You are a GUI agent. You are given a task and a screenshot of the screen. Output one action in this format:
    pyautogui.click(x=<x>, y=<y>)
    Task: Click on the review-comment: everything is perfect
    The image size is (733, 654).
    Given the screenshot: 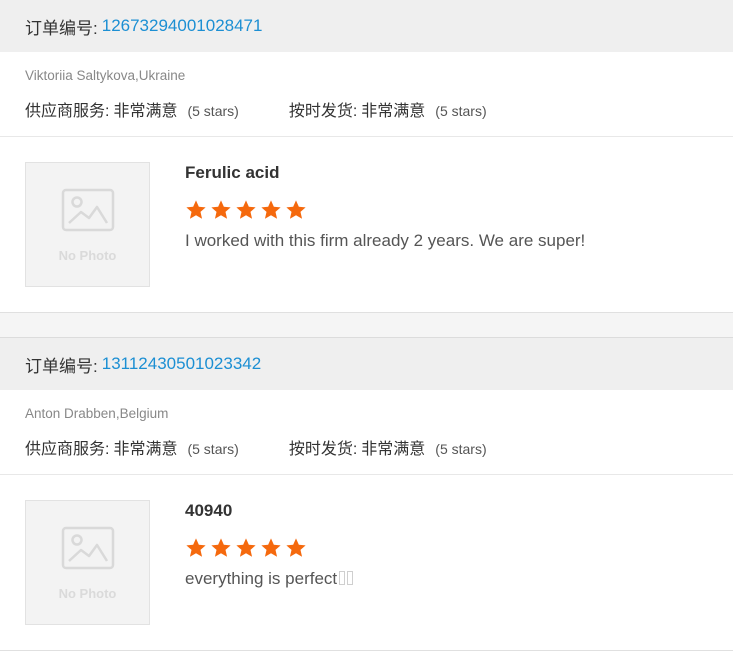 What is the action you would take?
    pyautogui.click(x=269, y=579)
    